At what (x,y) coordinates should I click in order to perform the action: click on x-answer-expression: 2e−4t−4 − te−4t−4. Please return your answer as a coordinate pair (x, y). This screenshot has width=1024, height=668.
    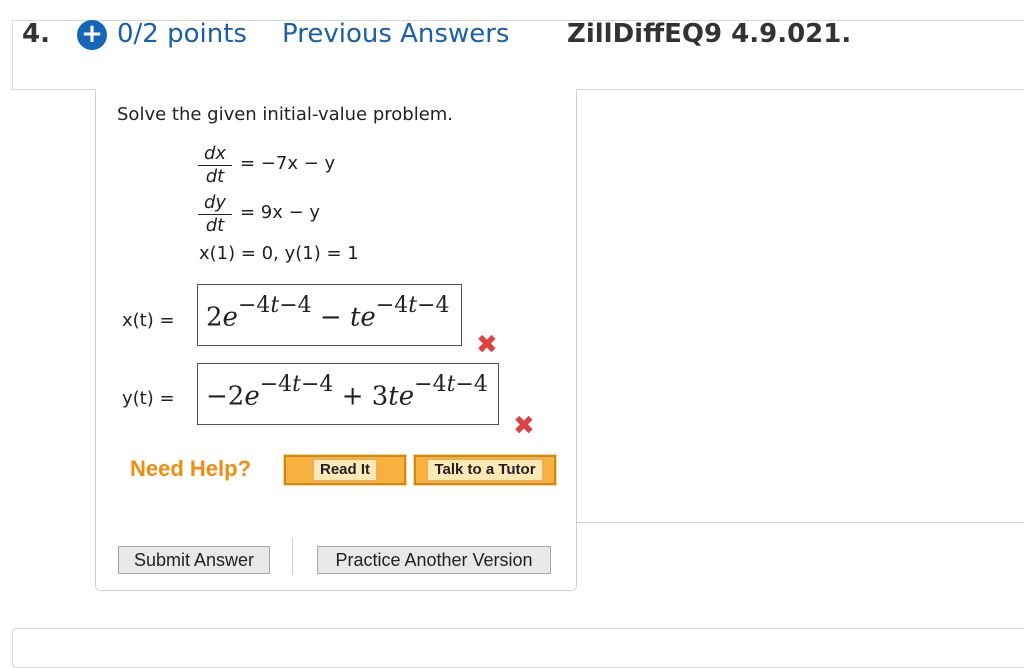
    Looking at the image, I should click on (328, 313).